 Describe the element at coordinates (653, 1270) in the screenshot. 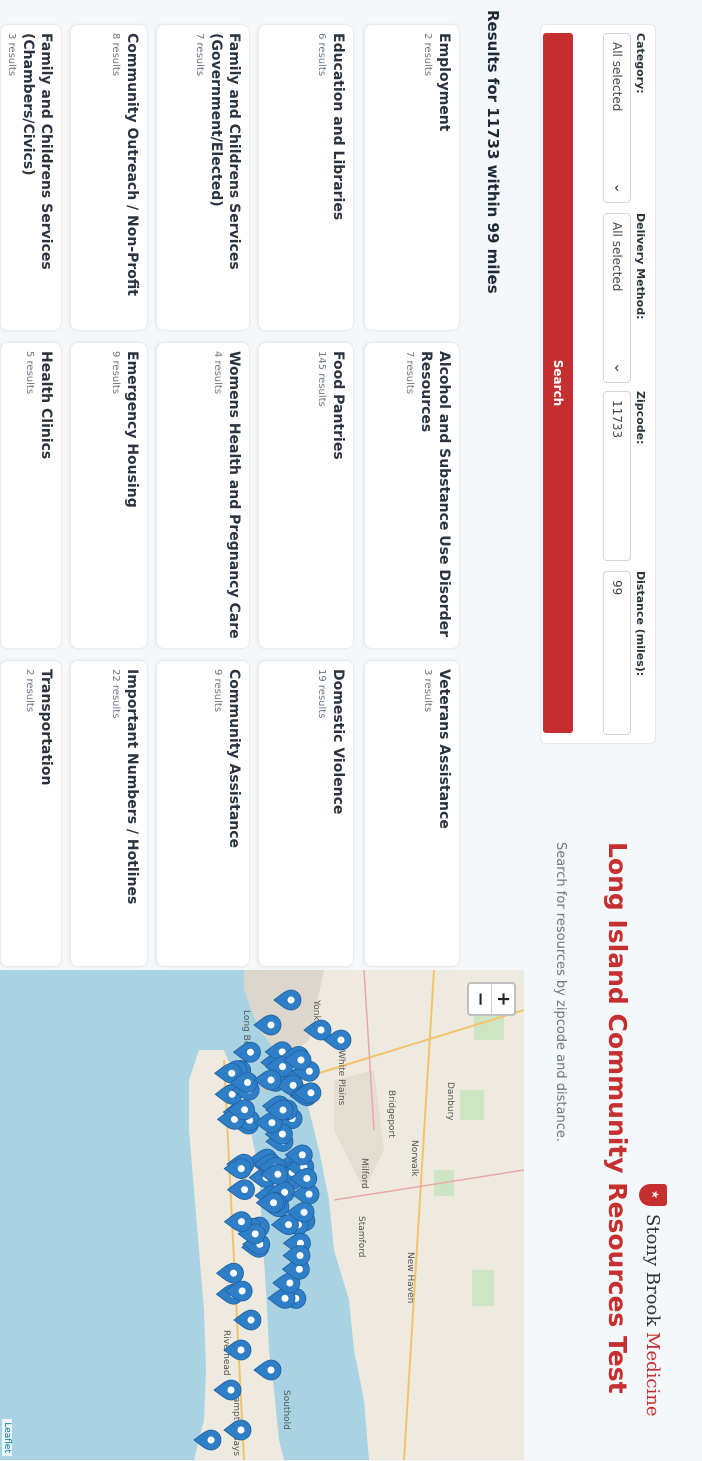

I see `logo-text: Stony Brook` at that location.